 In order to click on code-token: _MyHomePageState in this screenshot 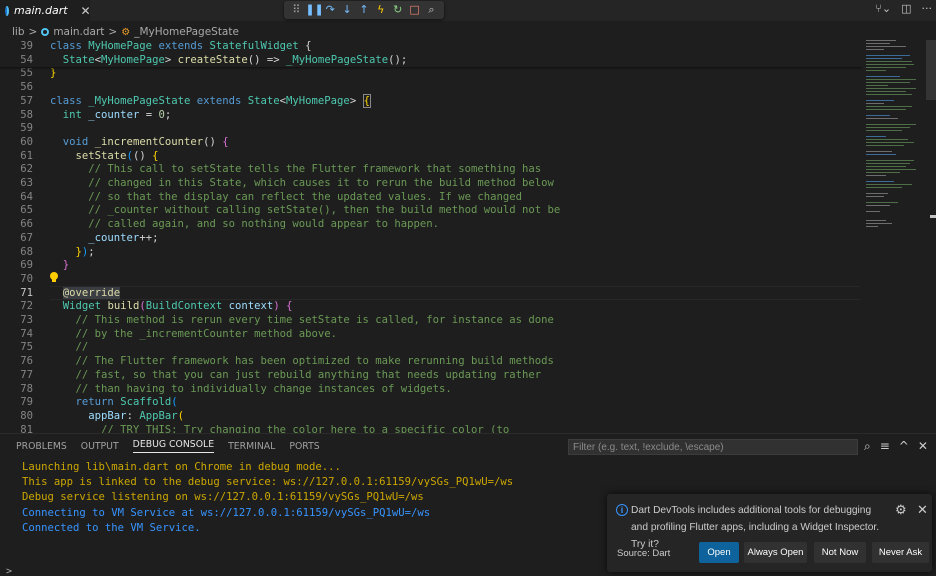, I will do `click(139, 100)`.